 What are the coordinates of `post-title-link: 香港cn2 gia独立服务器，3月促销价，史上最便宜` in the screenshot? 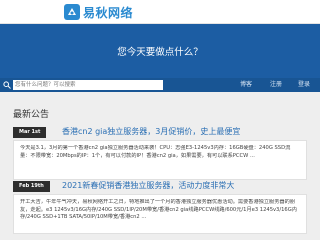 It's located at (151, 131).